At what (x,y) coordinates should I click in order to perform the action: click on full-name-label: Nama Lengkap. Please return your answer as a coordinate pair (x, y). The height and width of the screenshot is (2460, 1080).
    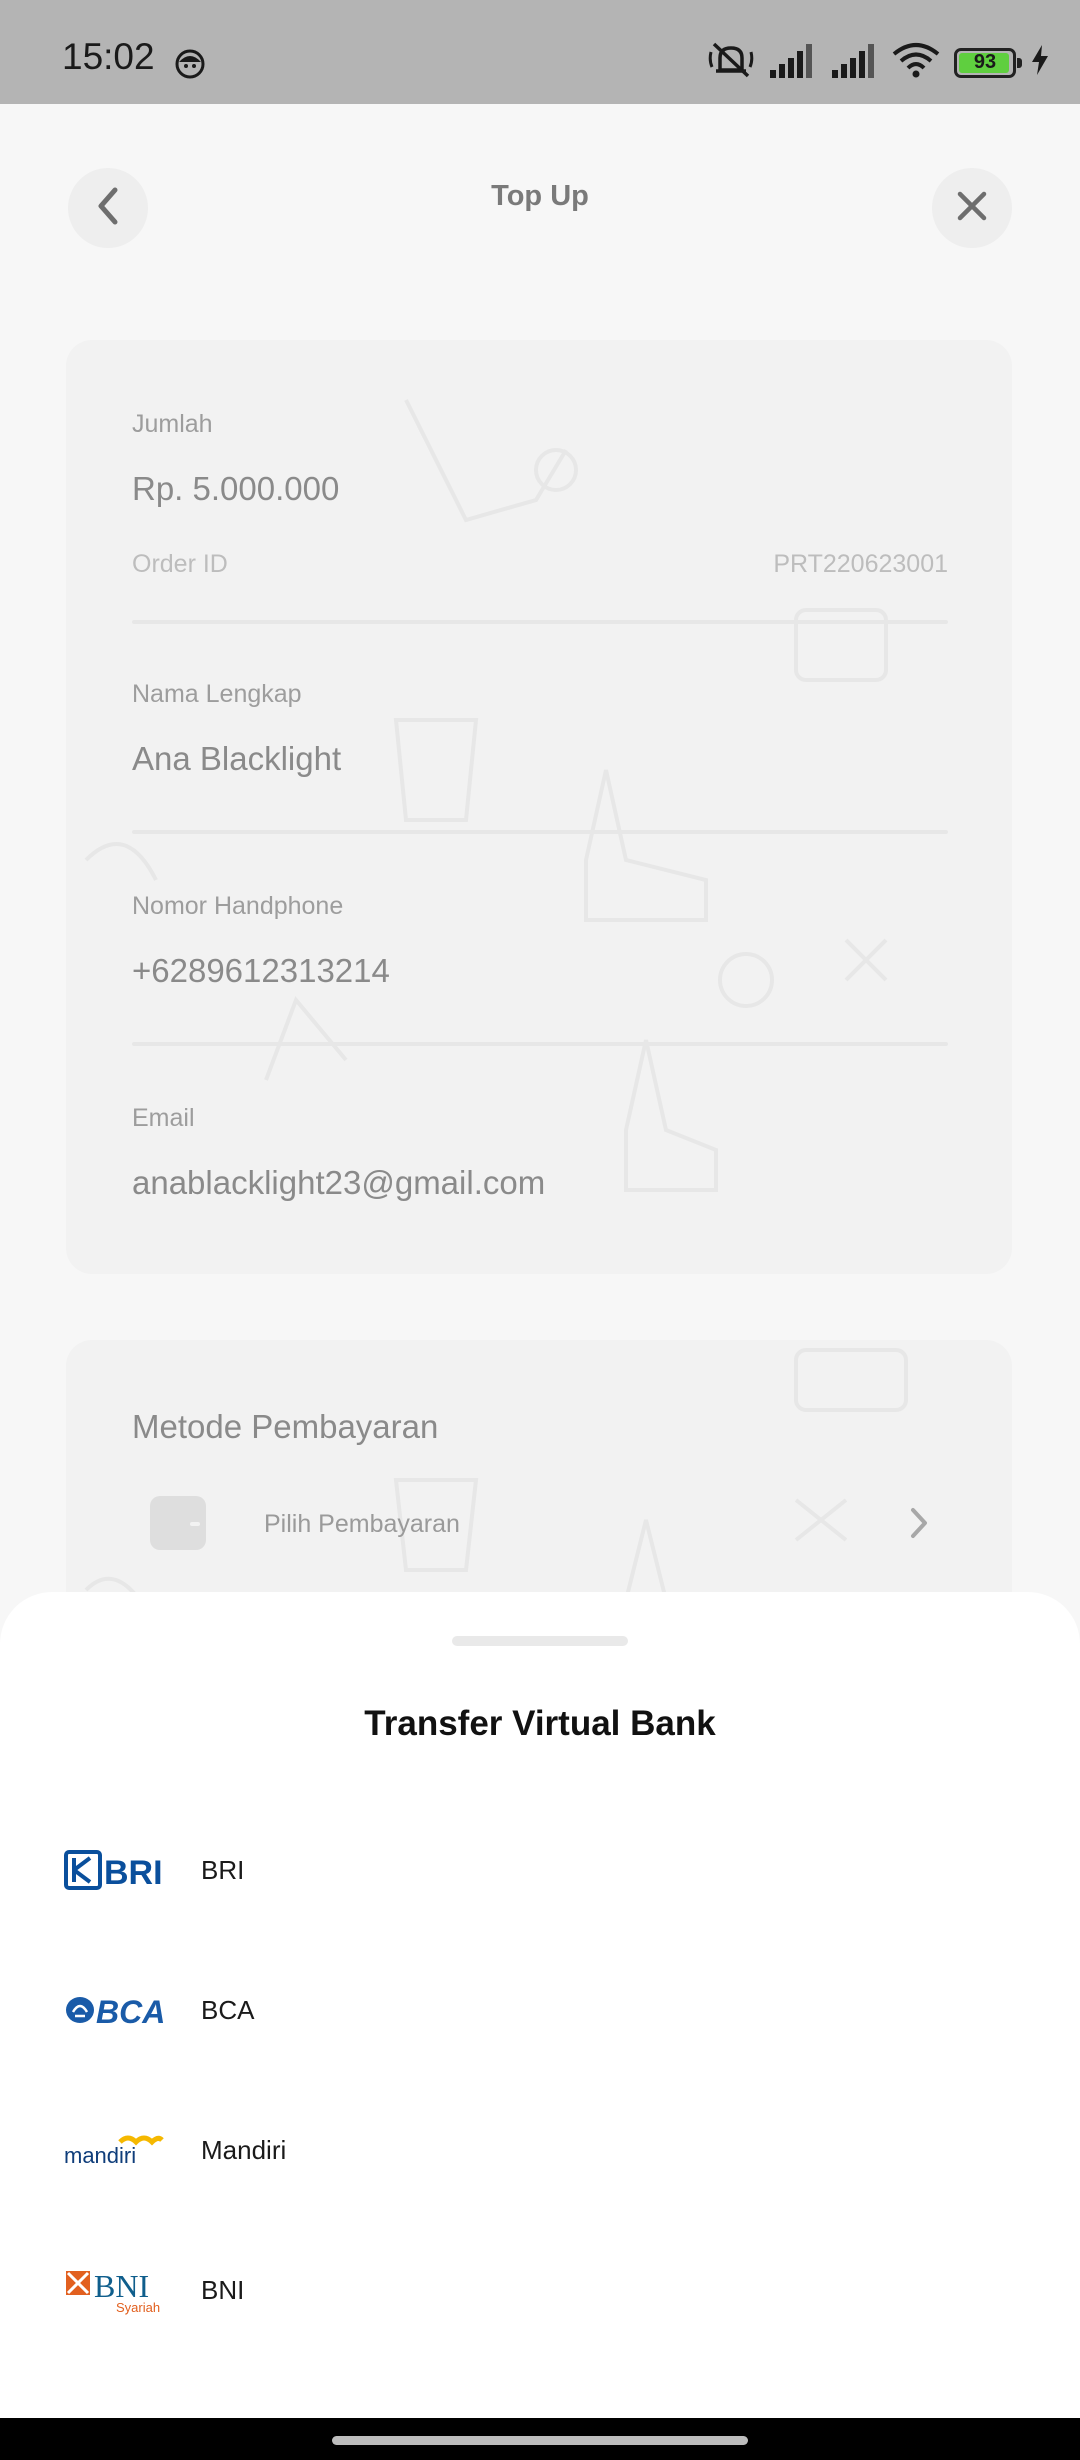
    Looking at the image, I should click on (217, 694).